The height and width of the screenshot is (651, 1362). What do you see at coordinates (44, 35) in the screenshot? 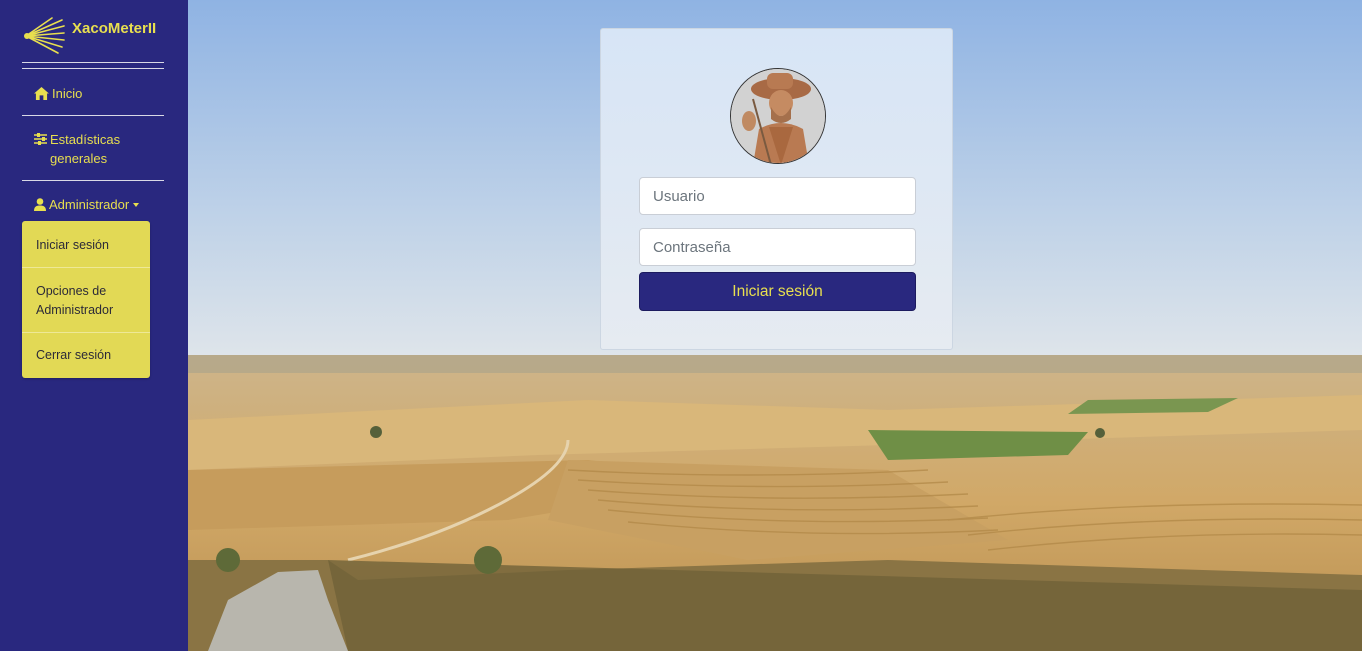
I see `scallop-shell-icon` at bounding box center [44, 35].